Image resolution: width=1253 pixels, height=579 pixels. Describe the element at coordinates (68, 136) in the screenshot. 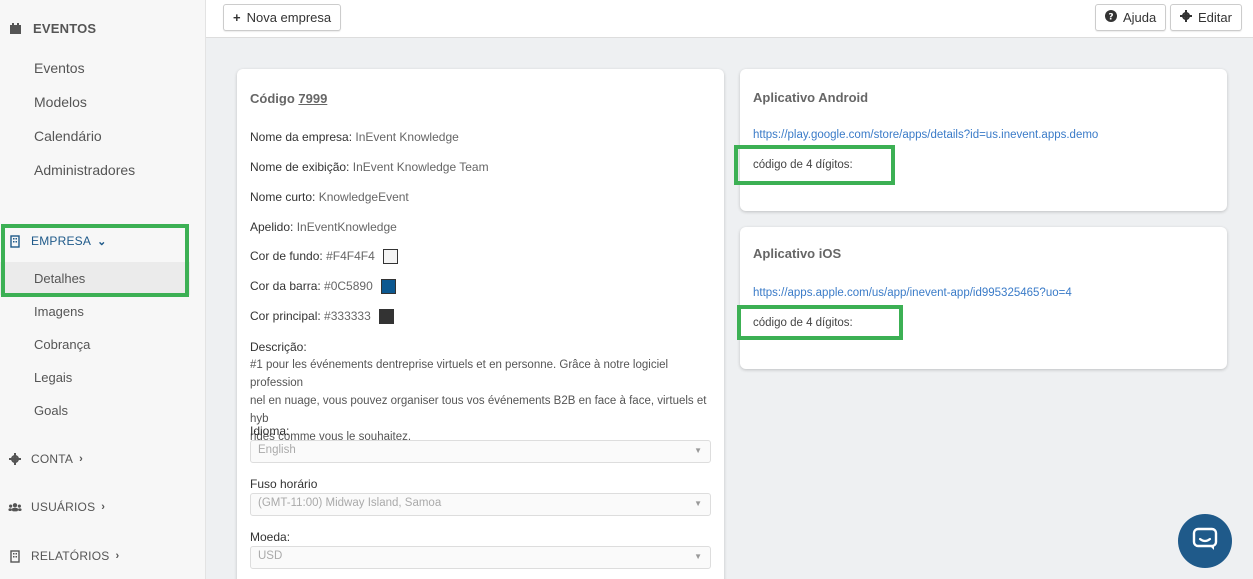

I see `sidebar-item-calendario: Calendário` at that location.